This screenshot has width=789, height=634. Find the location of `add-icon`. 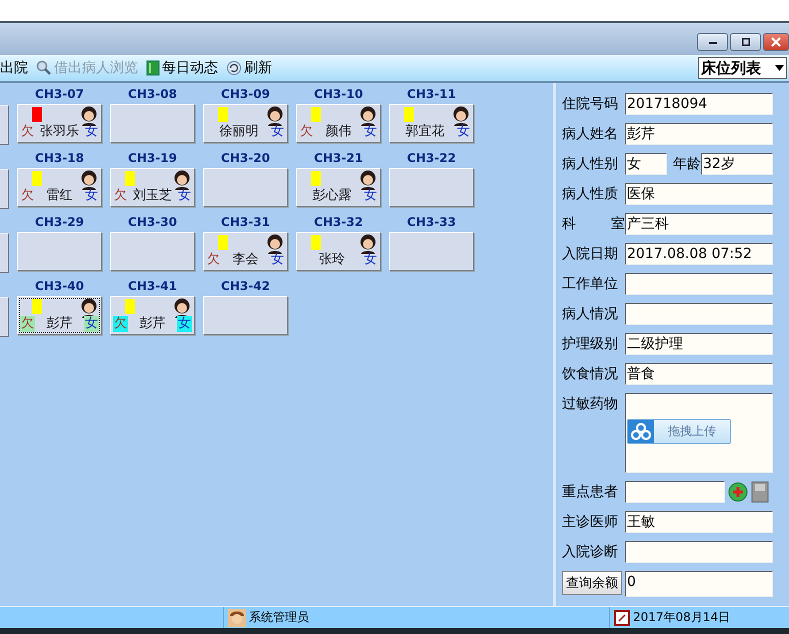

add-icon is located at coordinates (738, 492).